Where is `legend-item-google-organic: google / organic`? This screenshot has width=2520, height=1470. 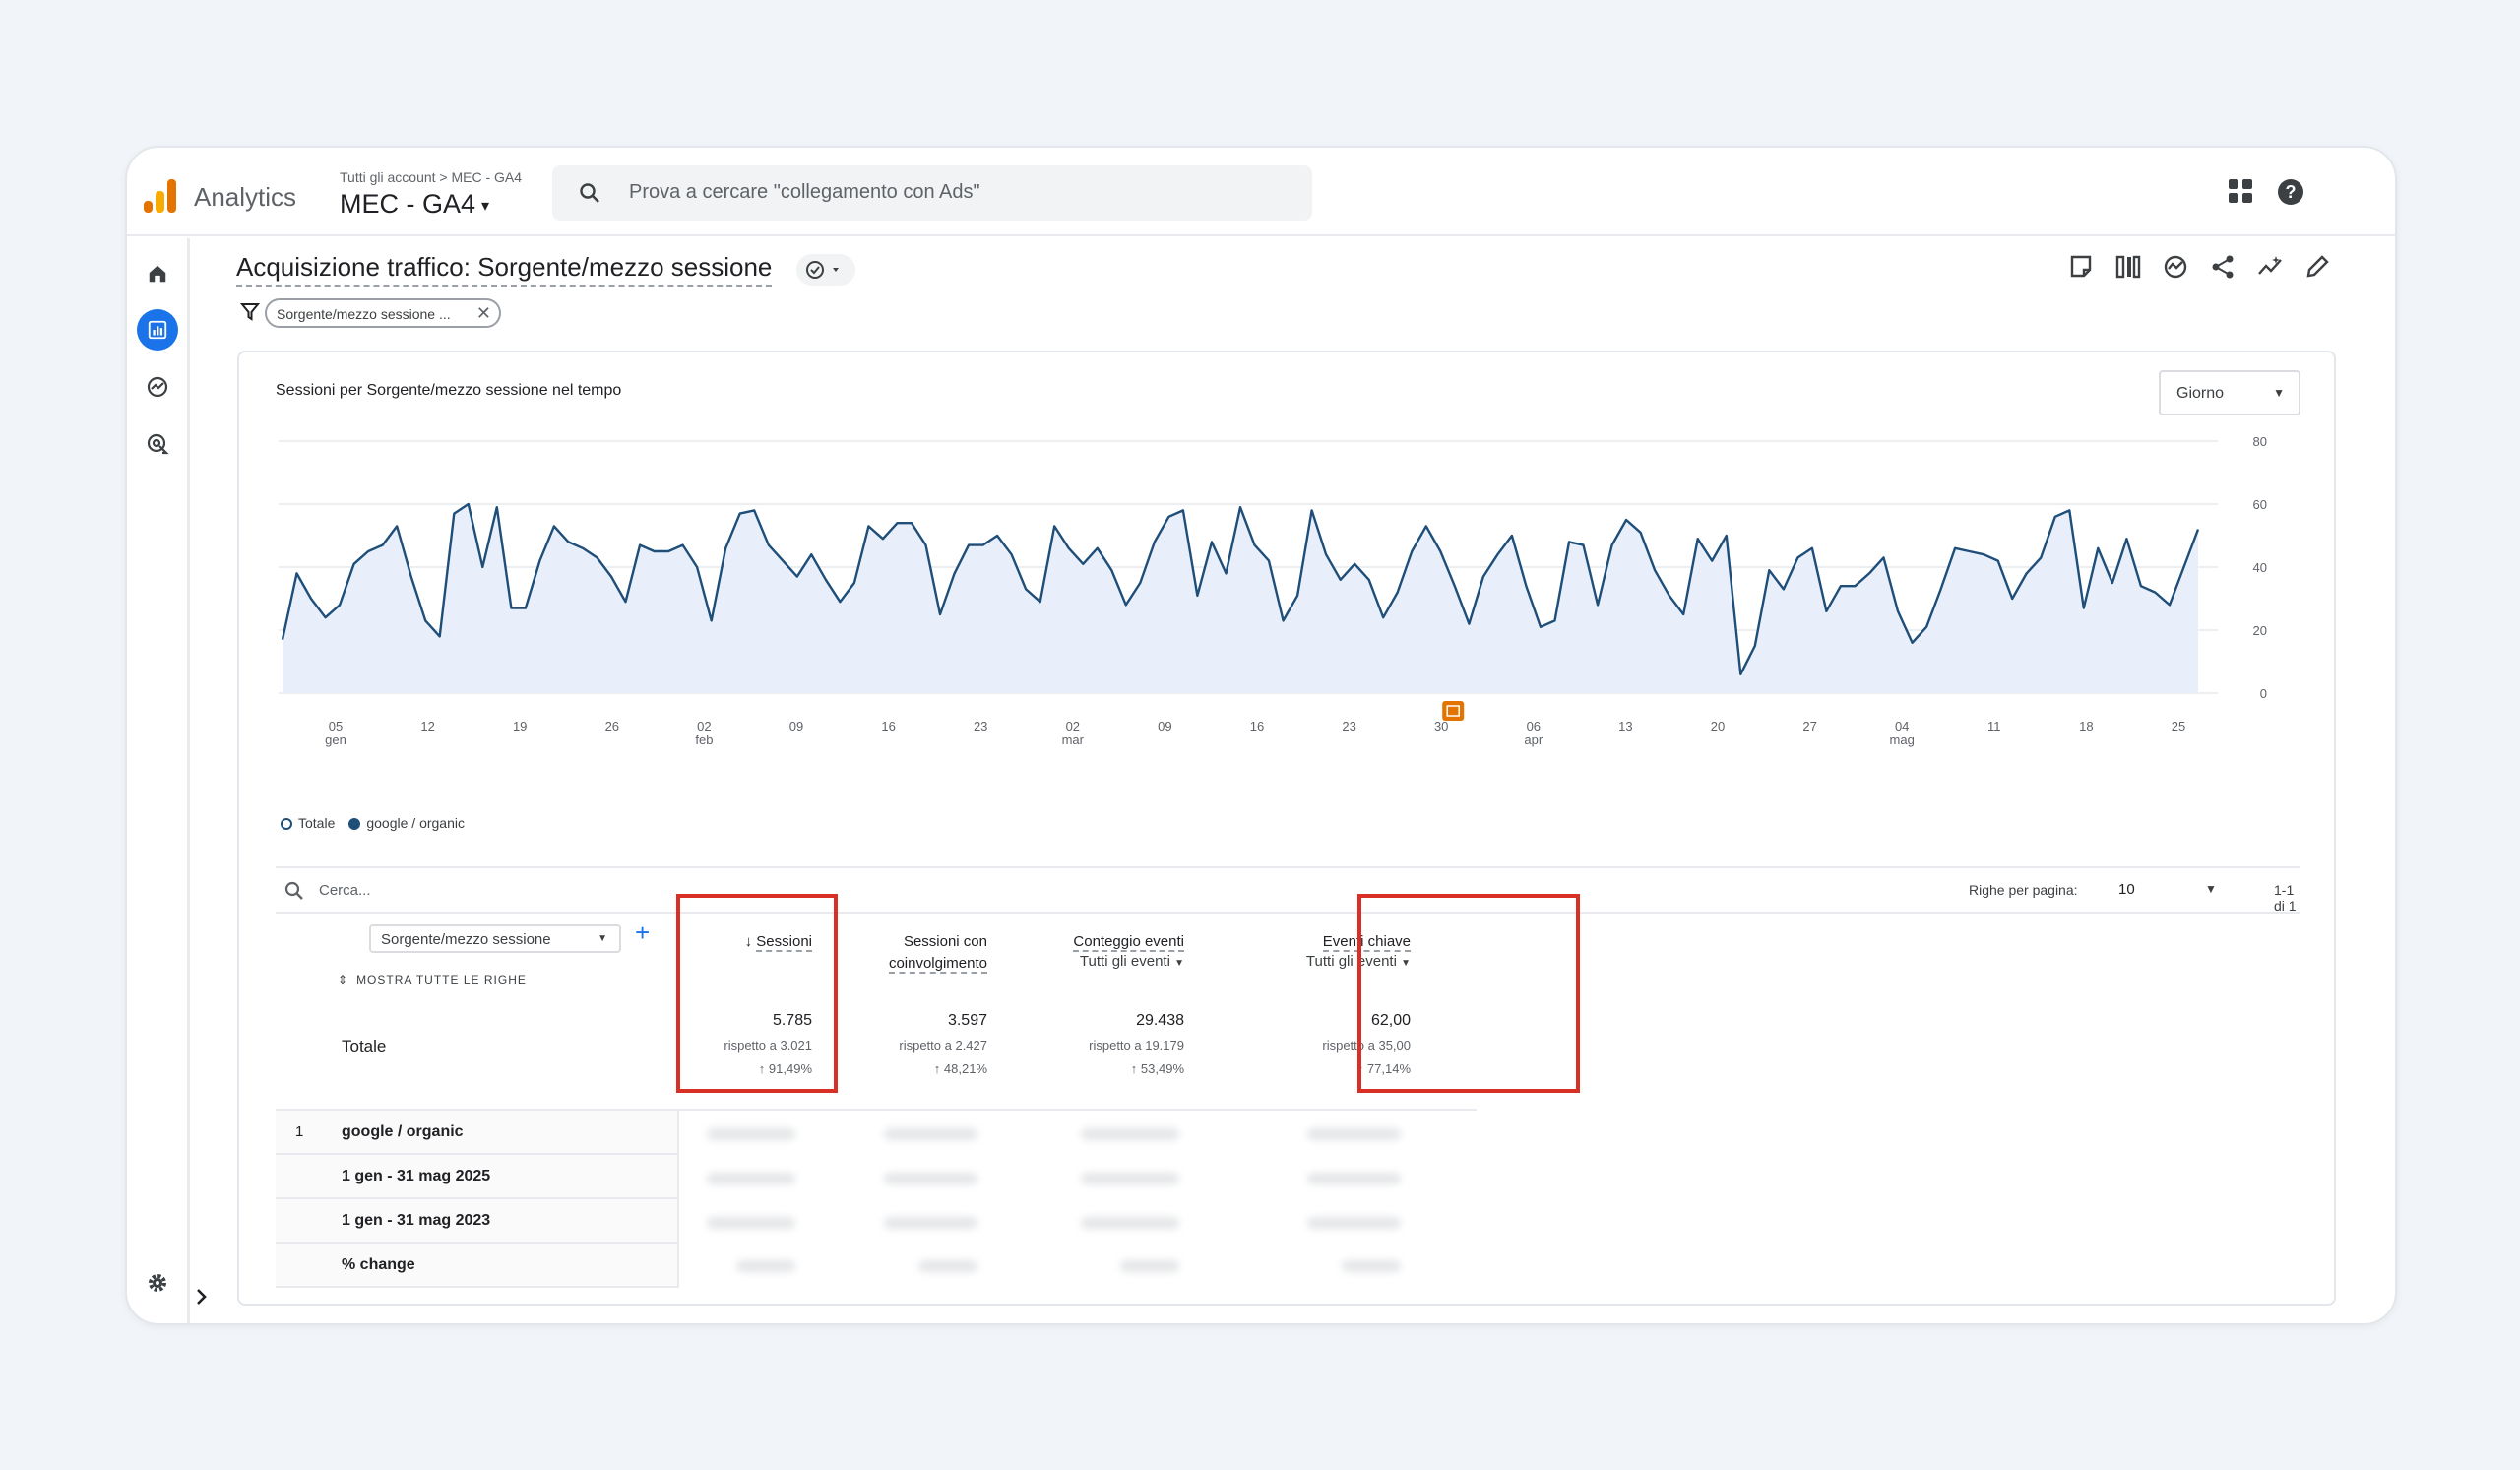
legend-item-google-organic: google / organic is located at coordinates (406, 823).